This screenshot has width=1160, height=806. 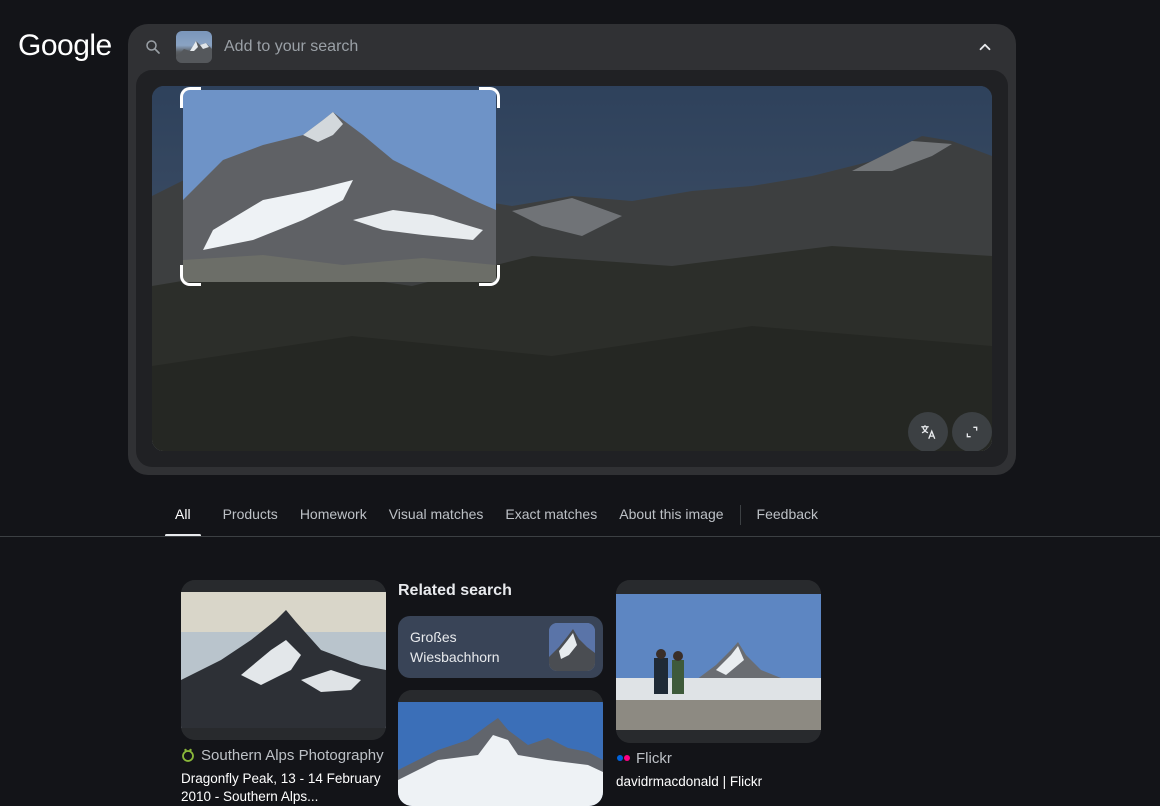 I want to click on related-search-chip: Großes Wiesbachhorn, so click(x=500, y=647).